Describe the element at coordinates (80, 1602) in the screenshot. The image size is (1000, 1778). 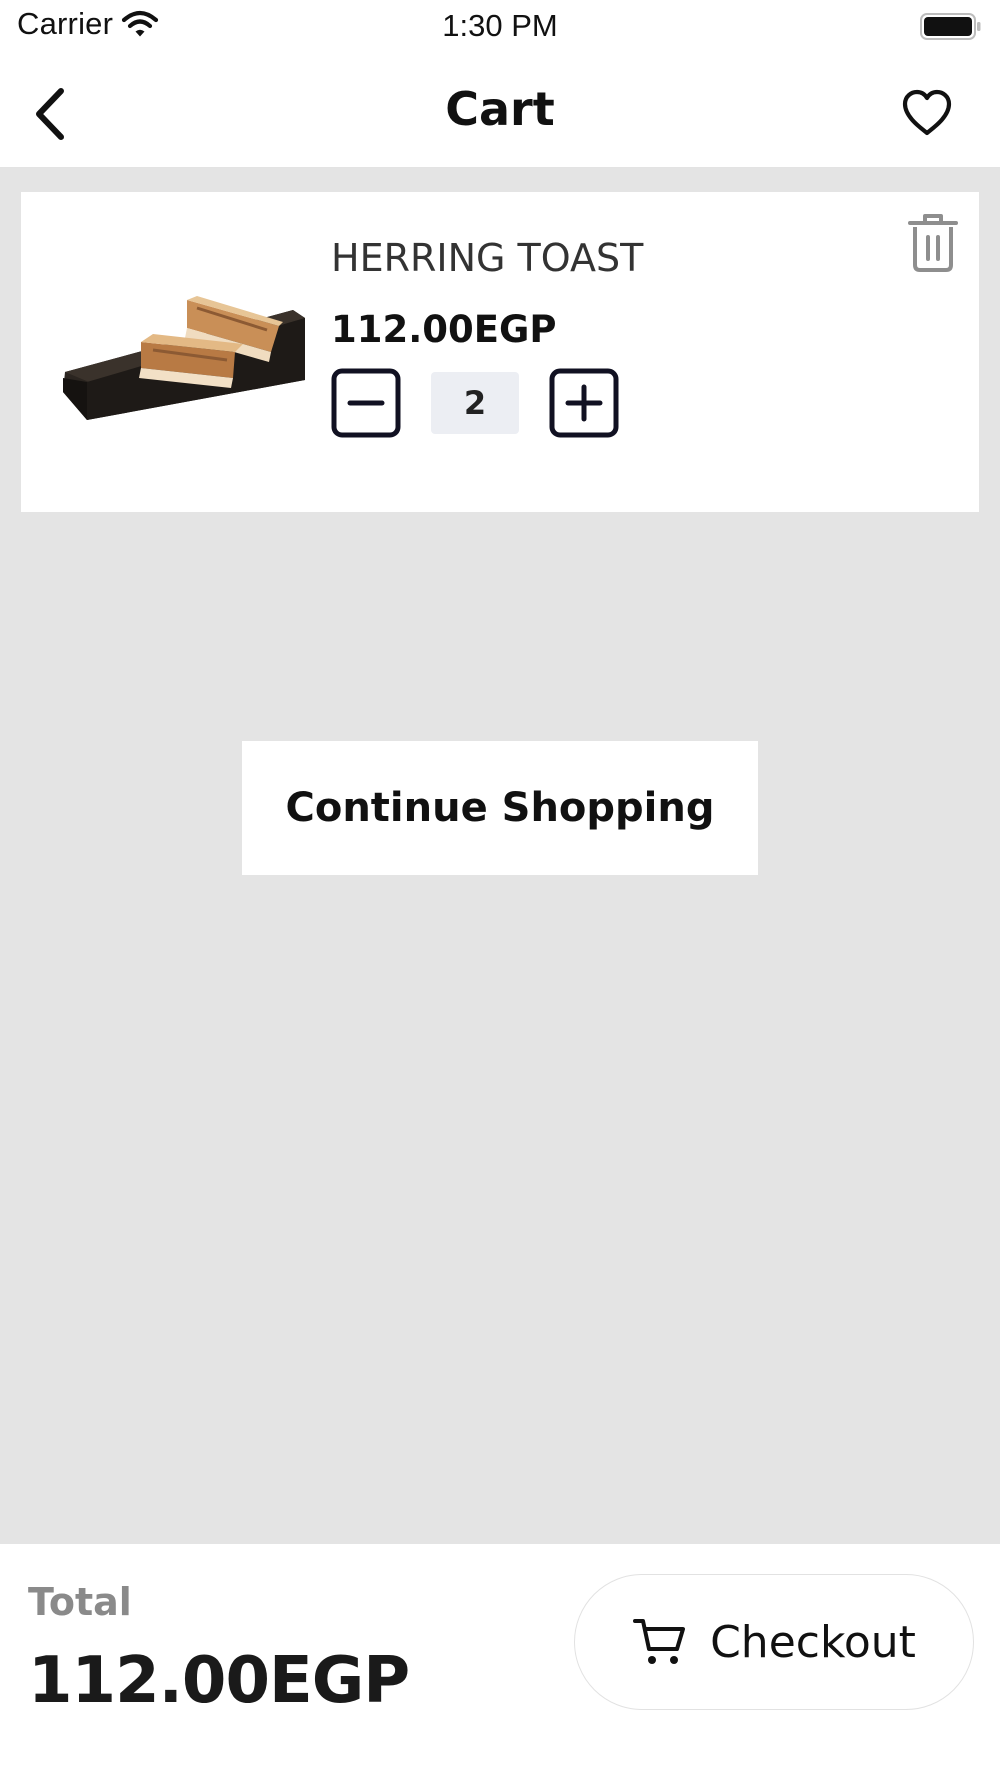
I see `total-label: Total` at that location.